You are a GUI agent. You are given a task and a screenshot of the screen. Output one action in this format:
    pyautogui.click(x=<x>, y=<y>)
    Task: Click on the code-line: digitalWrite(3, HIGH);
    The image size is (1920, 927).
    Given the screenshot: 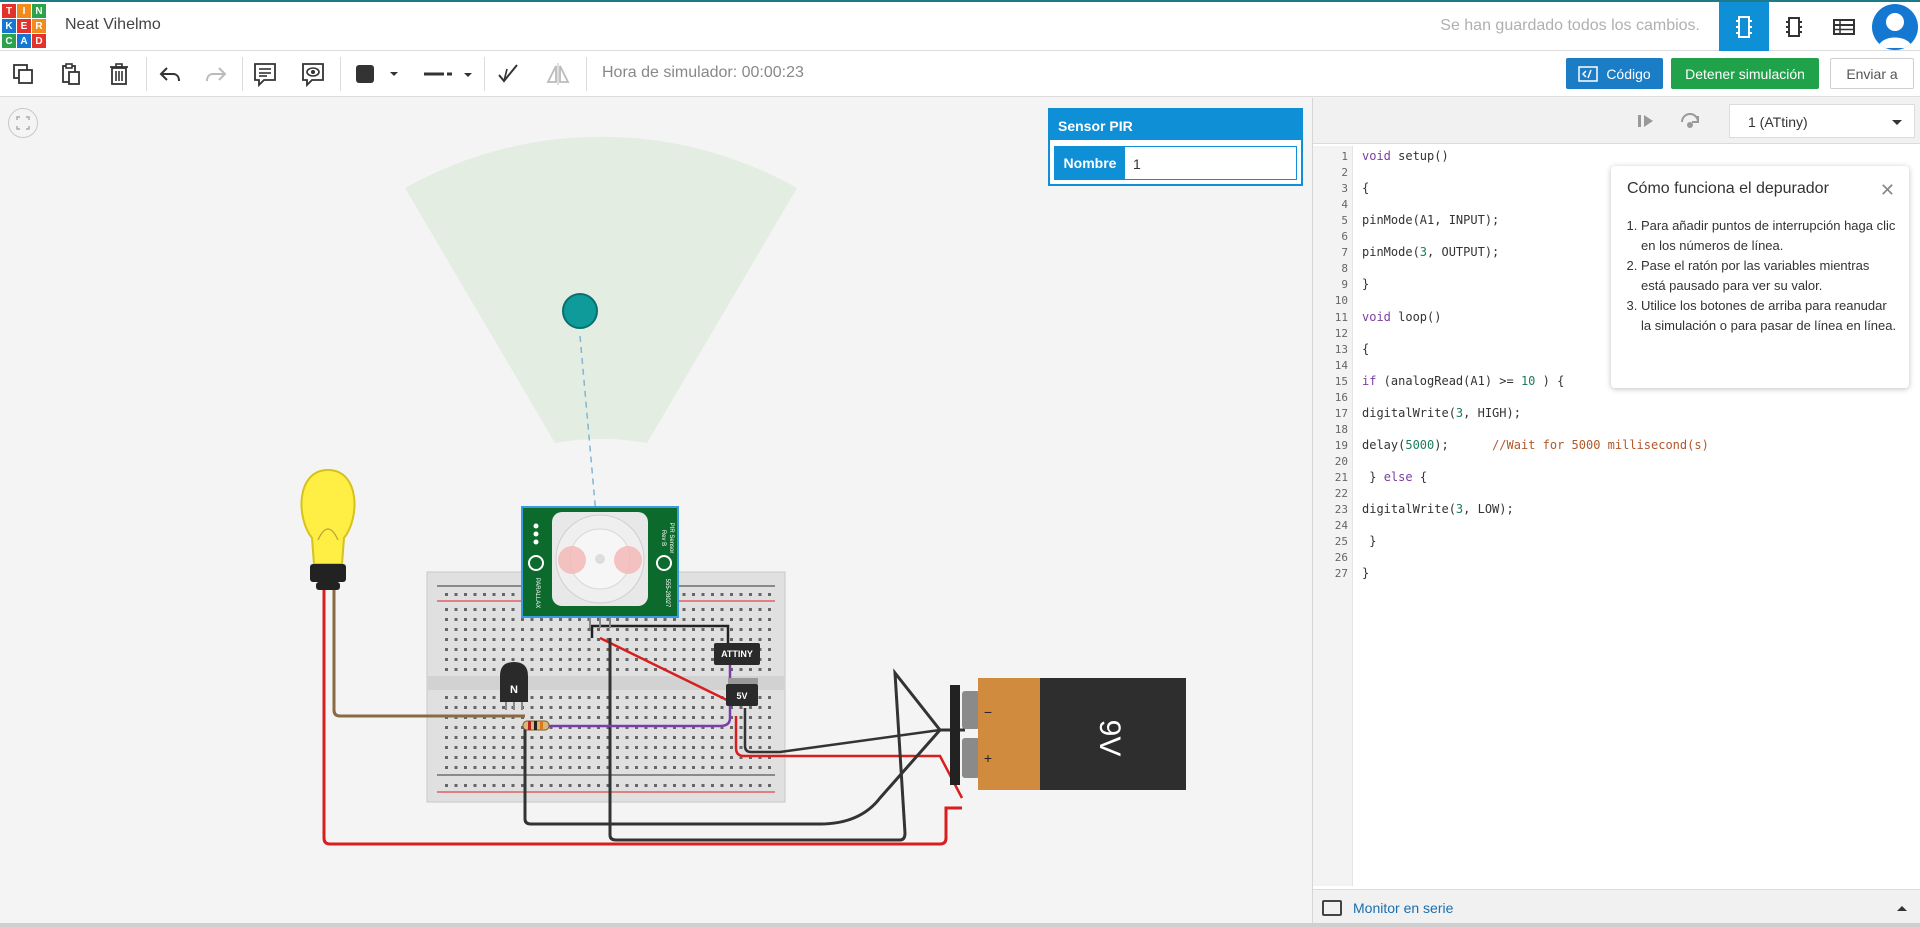 What is the action you would take?
    pyautogui.click(x=1441, y=413)
    